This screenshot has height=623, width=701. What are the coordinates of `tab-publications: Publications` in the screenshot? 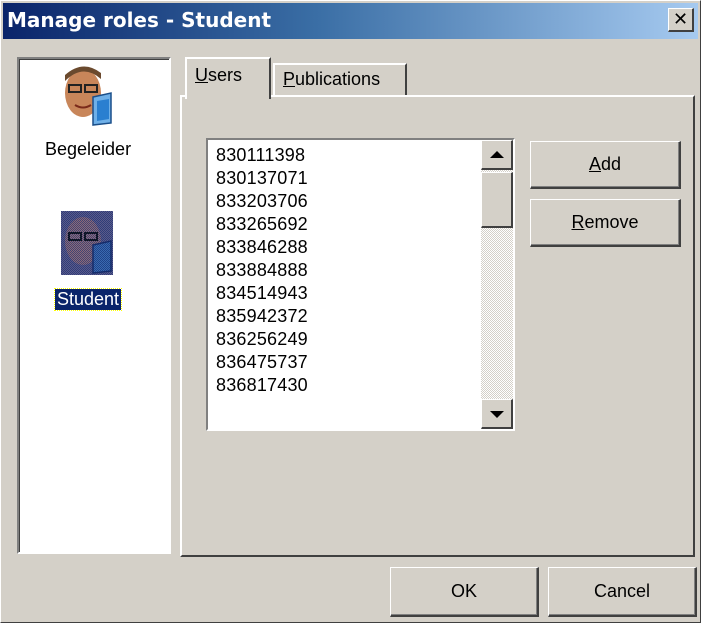 It's located at (340, 80).